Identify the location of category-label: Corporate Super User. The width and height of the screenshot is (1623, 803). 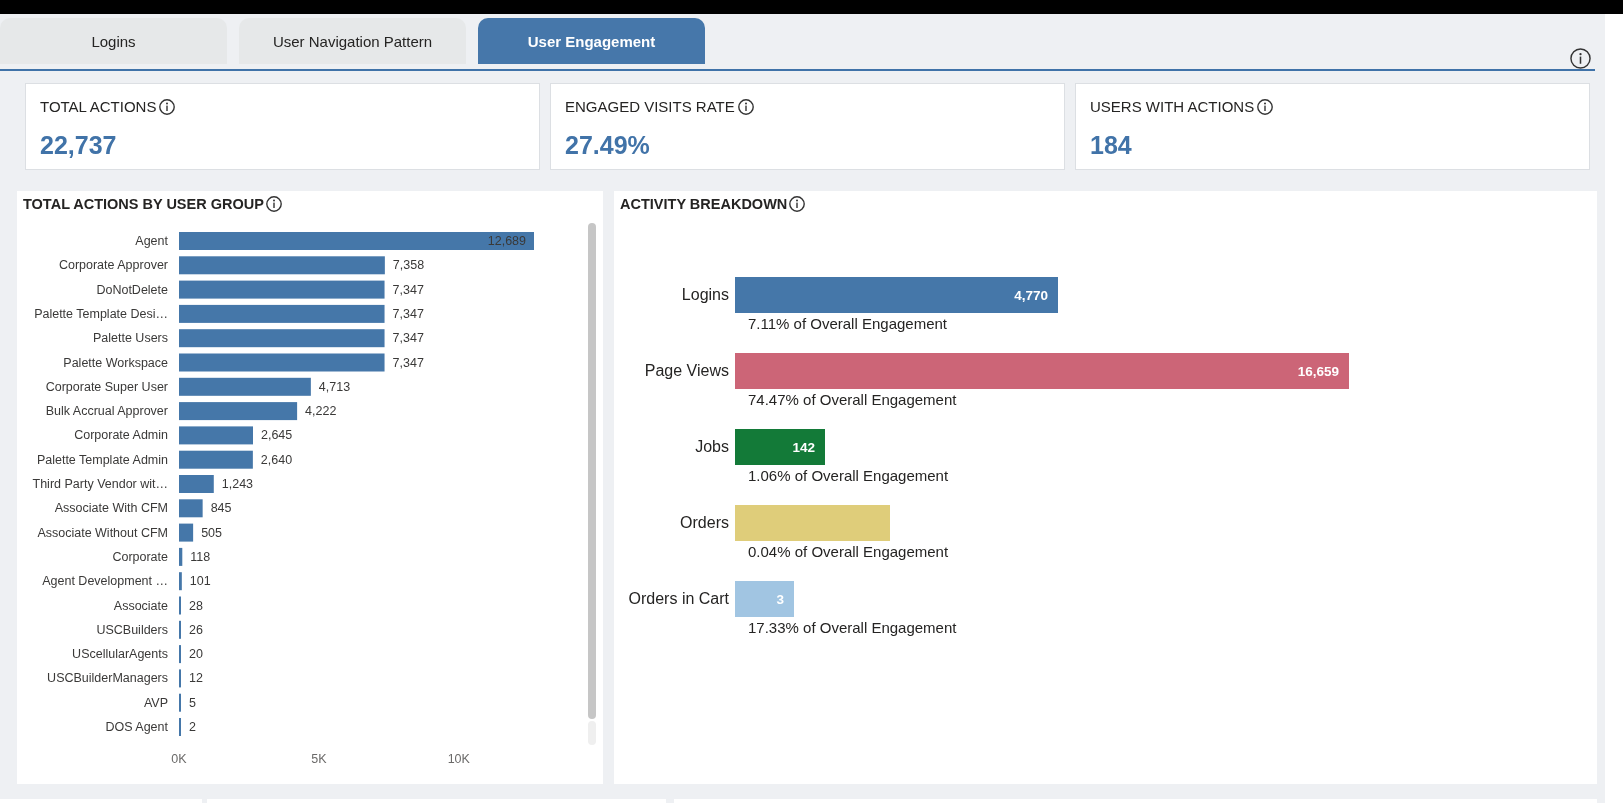
(106, 386).